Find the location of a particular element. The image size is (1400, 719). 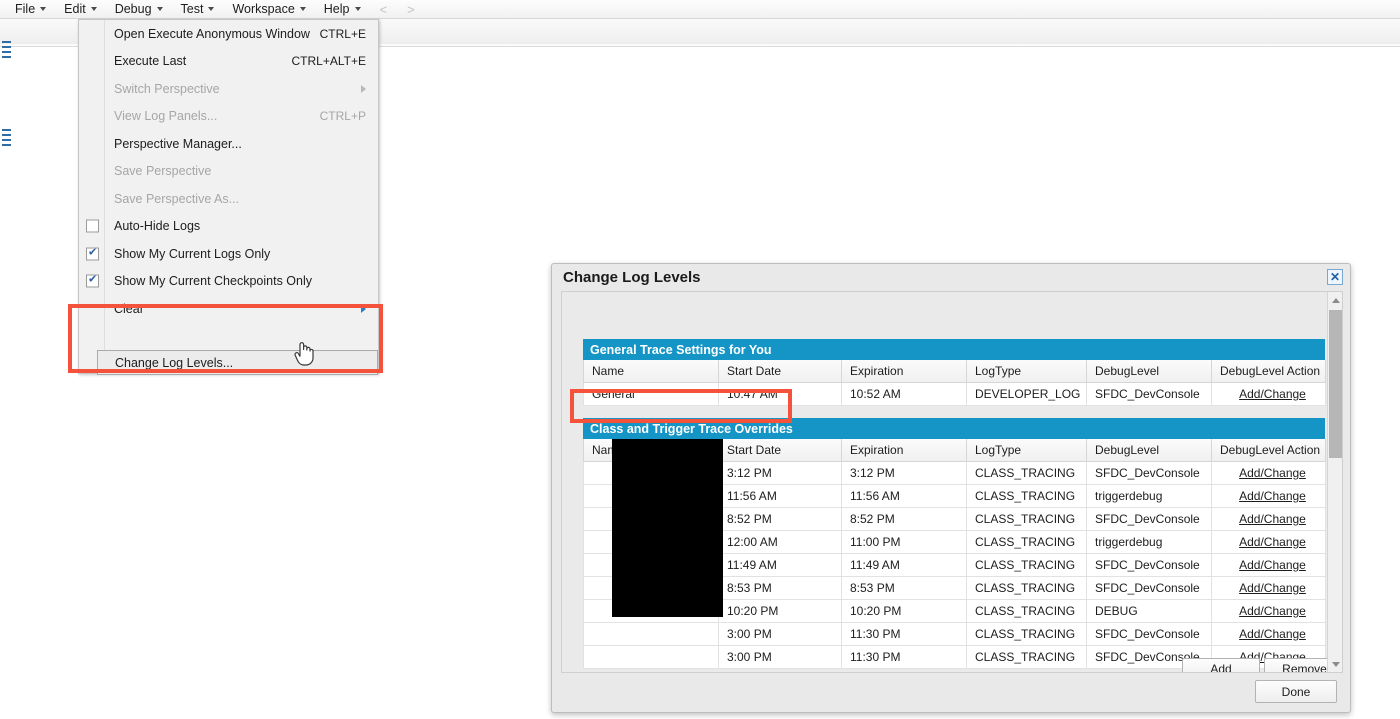

menu-workspace: Workspace is located at coordinates (268, 9).